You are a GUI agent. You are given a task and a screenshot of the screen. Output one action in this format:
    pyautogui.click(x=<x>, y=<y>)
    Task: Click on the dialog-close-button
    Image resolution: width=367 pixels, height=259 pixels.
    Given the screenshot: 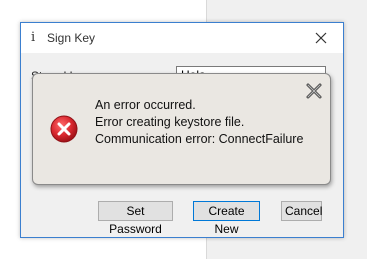 What is the action you would take?
    pyautogui.click(x=321, y=38)
    